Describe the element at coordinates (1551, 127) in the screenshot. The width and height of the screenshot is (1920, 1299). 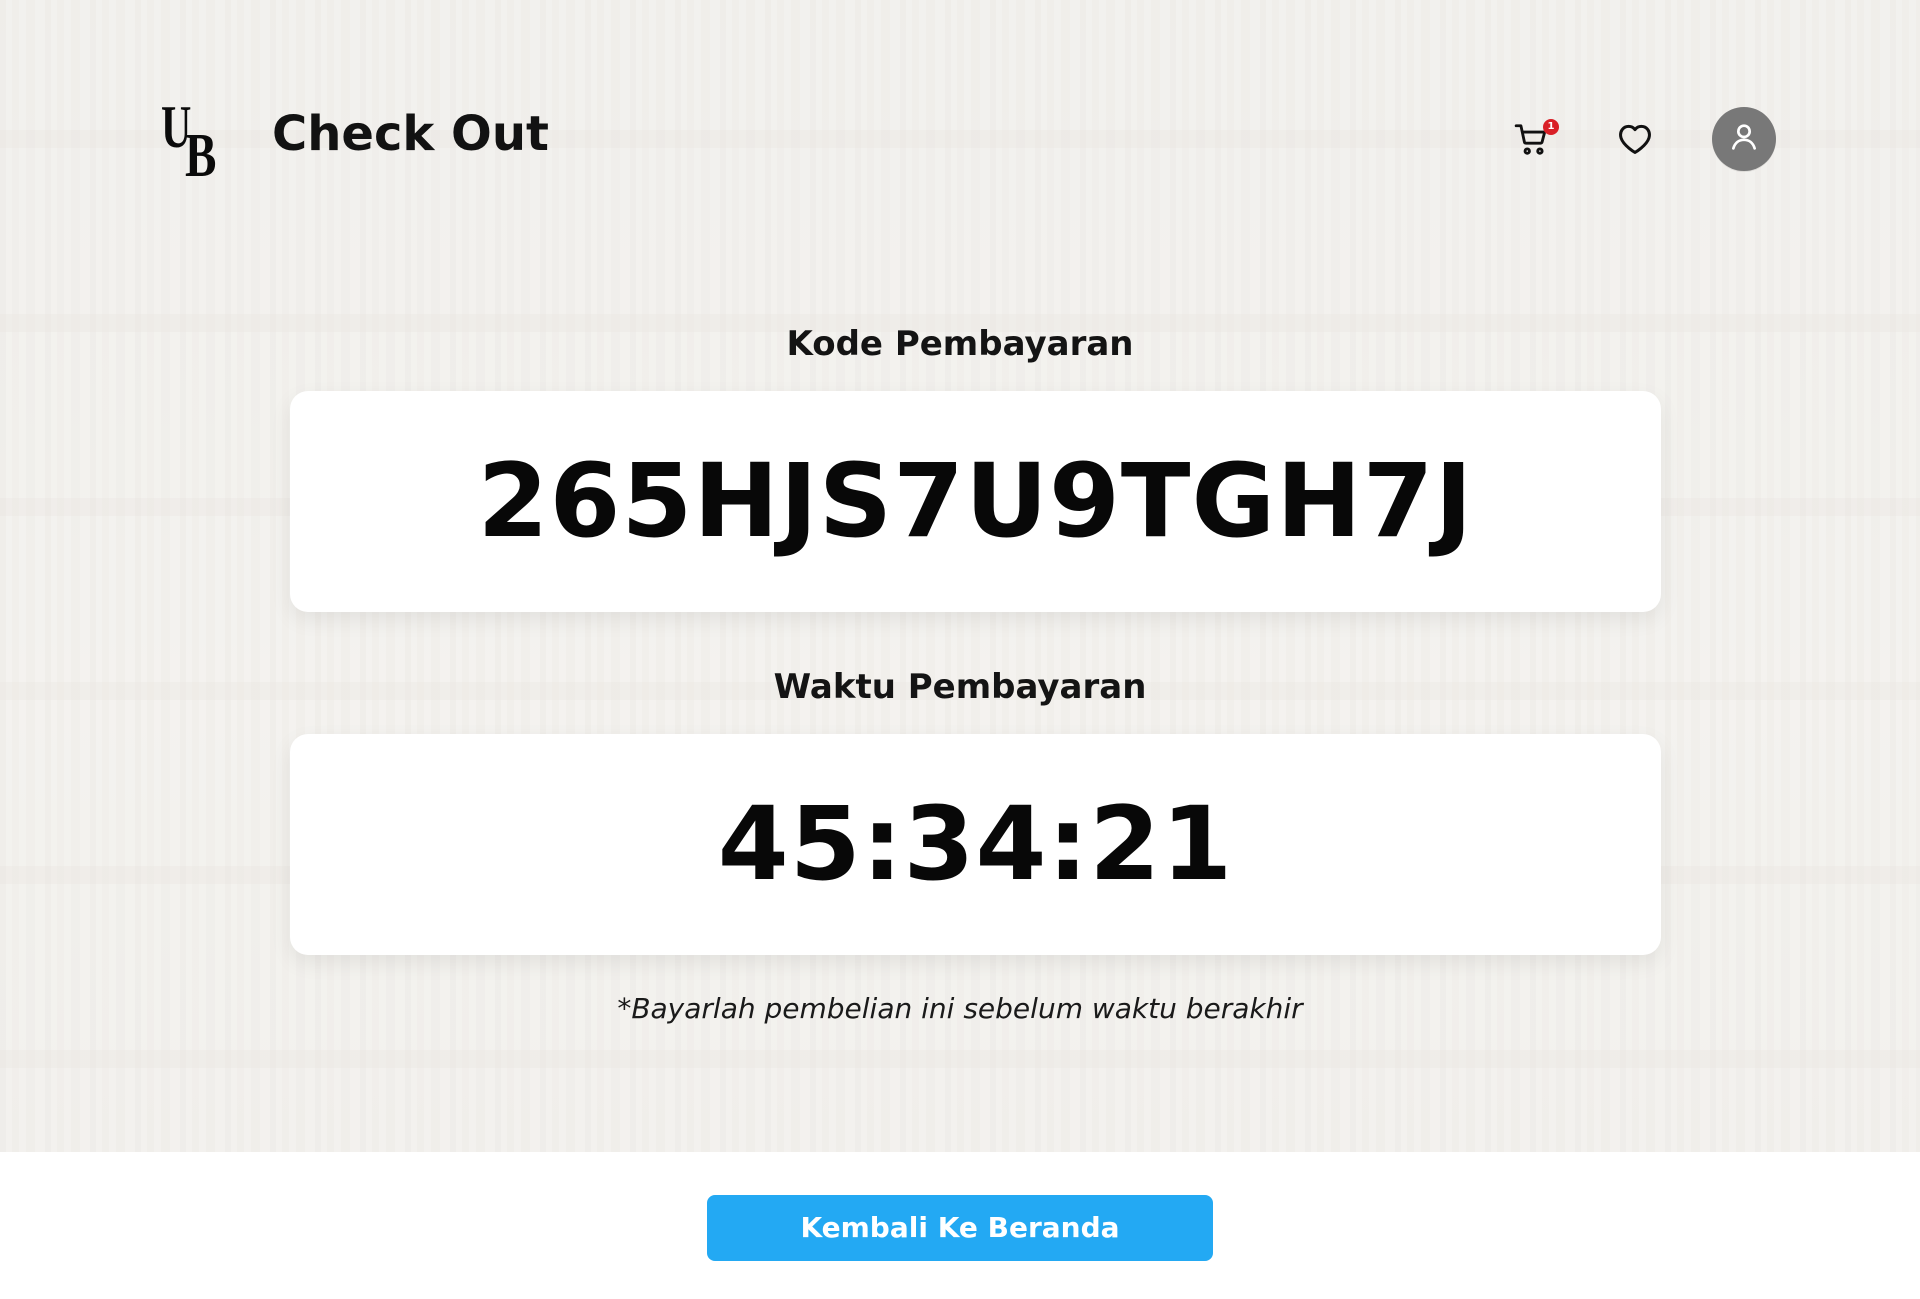
I see `cart-count-badge: 1` at that location.